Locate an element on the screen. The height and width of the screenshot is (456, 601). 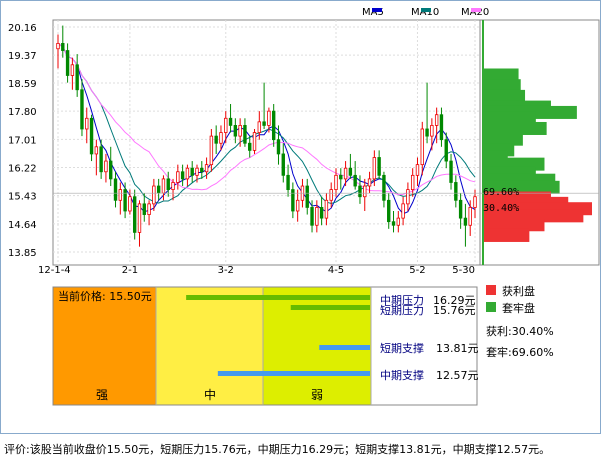
y-tick-label: 18.59 is located at coordinates (22, 84).